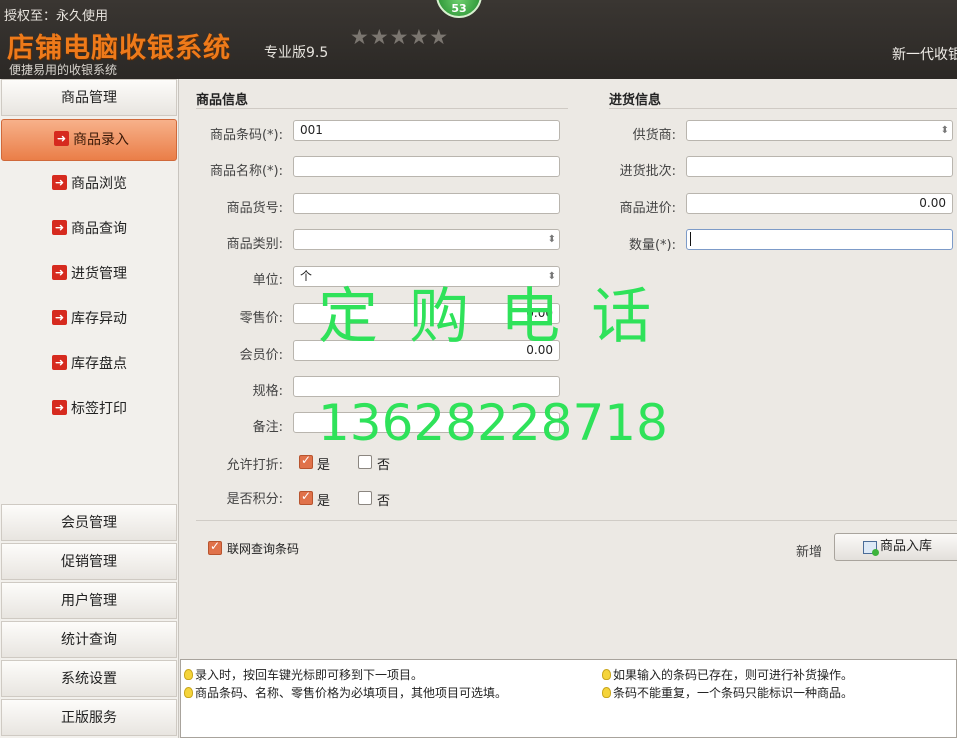  What do you see at coordinates (306, 497) in the screenshot?
I see `points-yes-checkbox` at bounding box center [306, 497].